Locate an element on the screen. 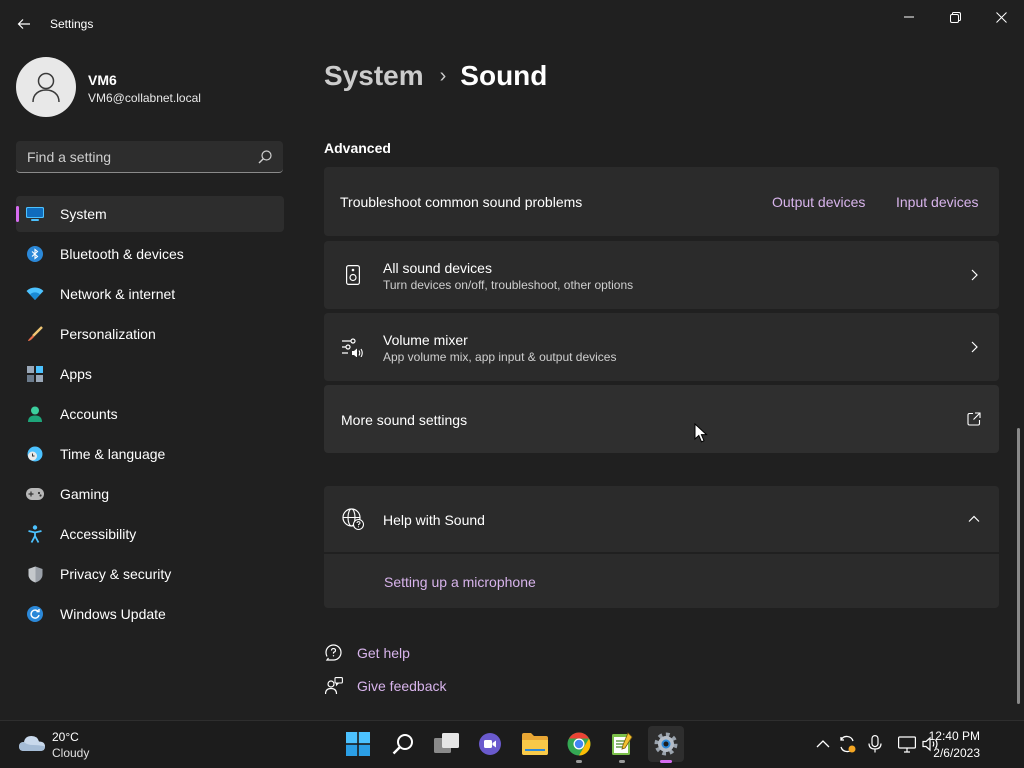  all-sound-devices-title: All sound devices is located at coordinates (437, 268).